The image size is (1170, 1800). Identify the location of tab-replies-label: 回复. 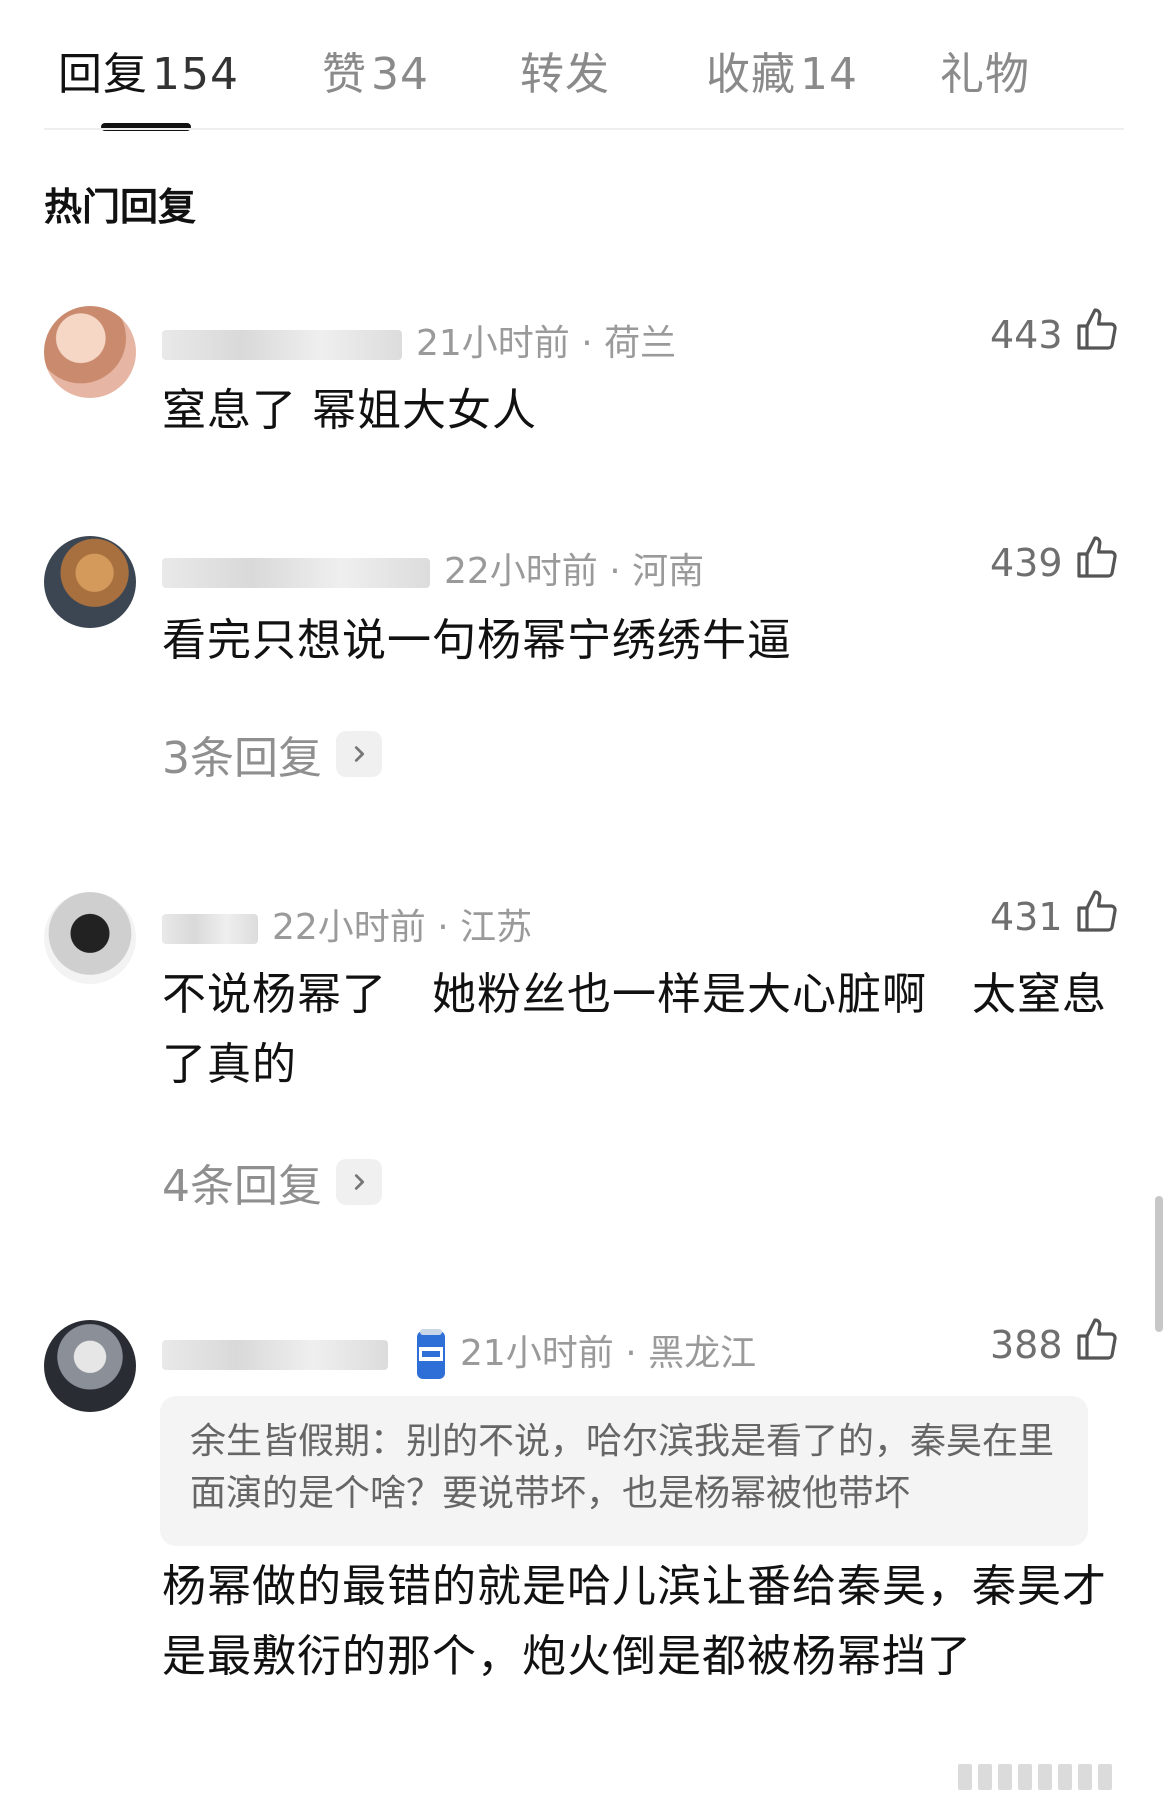
(103, 74).